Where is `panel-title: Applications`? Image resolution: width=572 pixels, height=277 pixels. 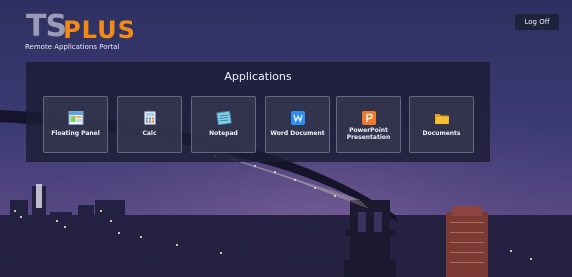 panel-title: Applications is located at coordinates (258, 76).